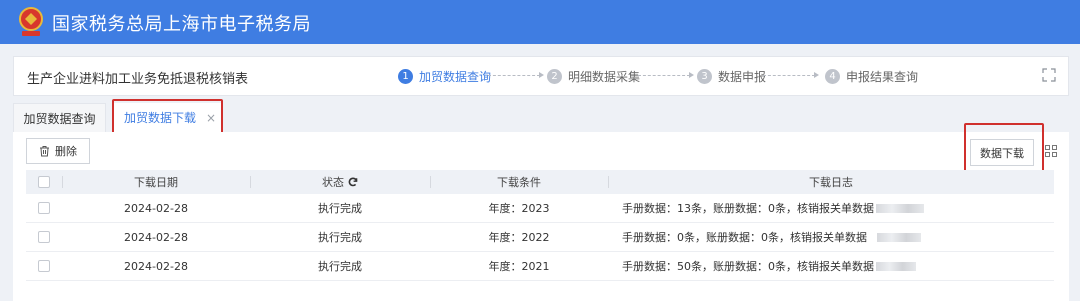  Describe the element at coordinates (519, 266) in the screenshot. I see `cell-condition: 年度：2021` at that location.